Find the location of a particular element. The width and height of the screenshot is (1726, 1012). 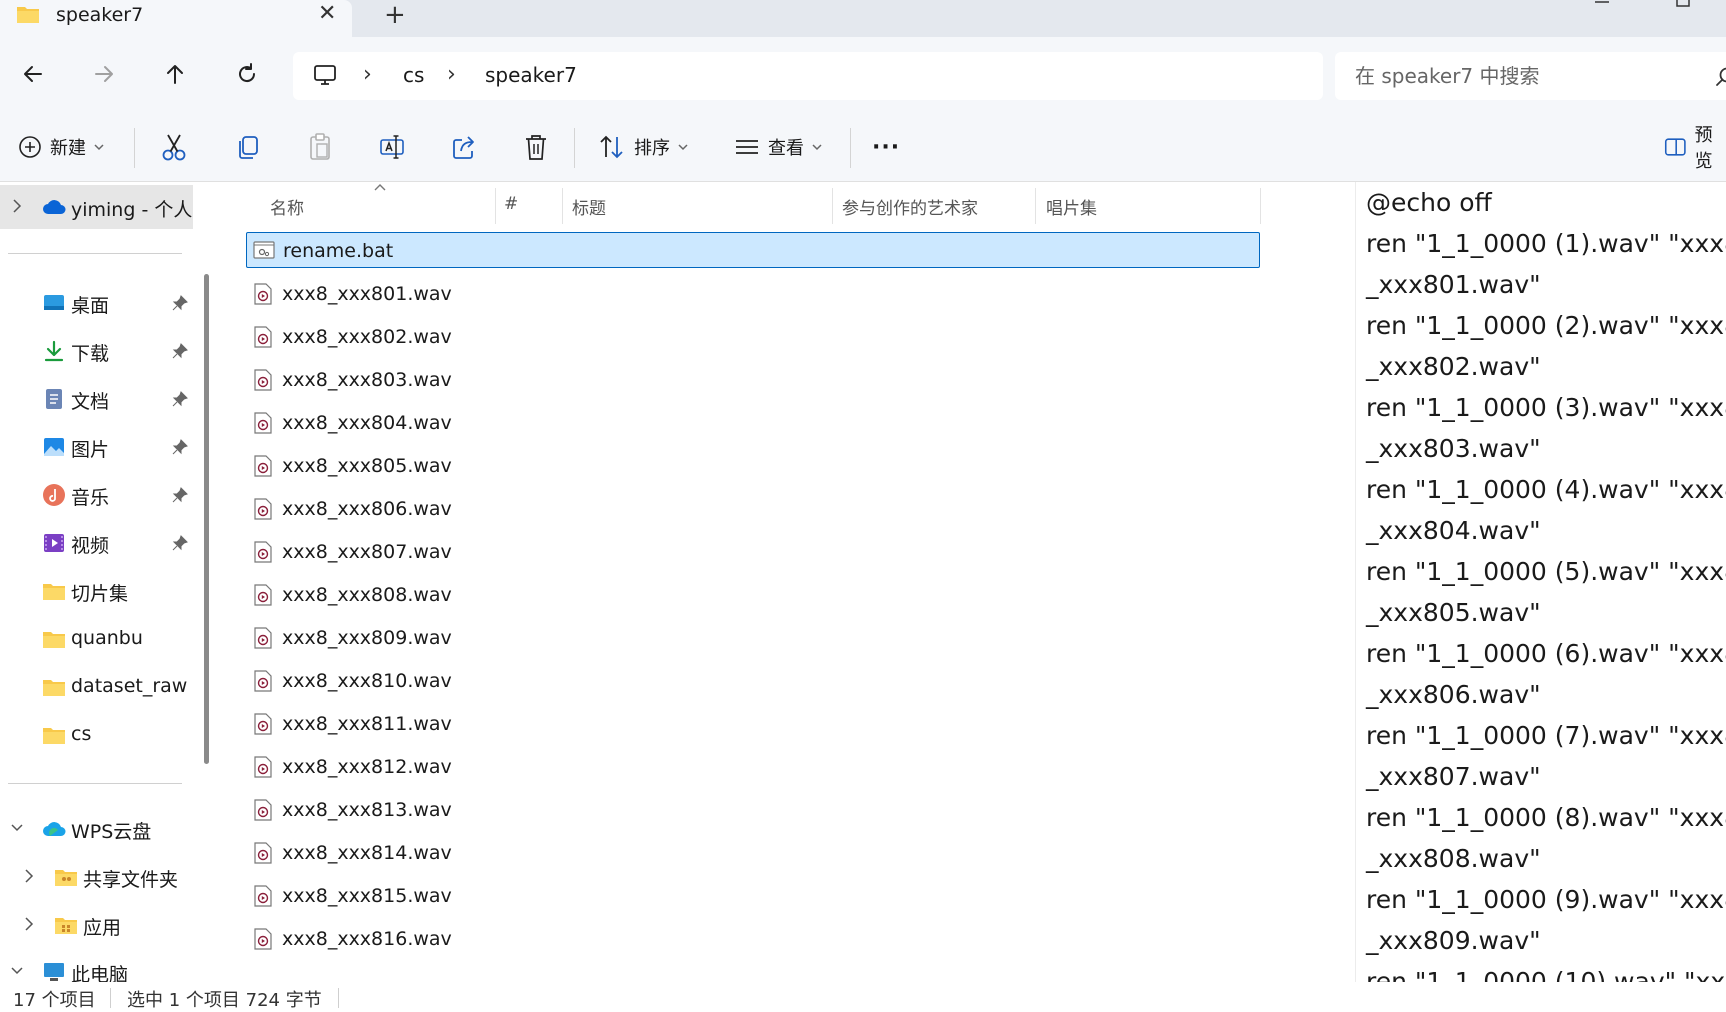

file-row: xxx8_xxx802.wav is located at coordinates (753, 337).